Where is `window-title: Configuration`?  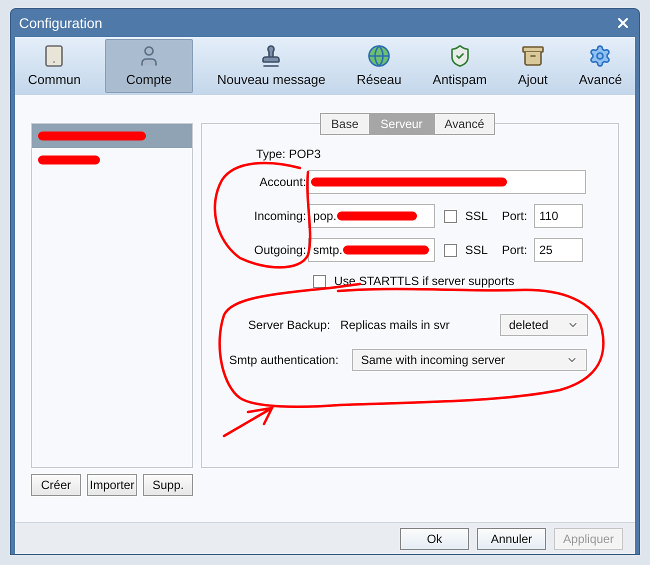
window-title: Configuration is located at coordinates (60, 23).